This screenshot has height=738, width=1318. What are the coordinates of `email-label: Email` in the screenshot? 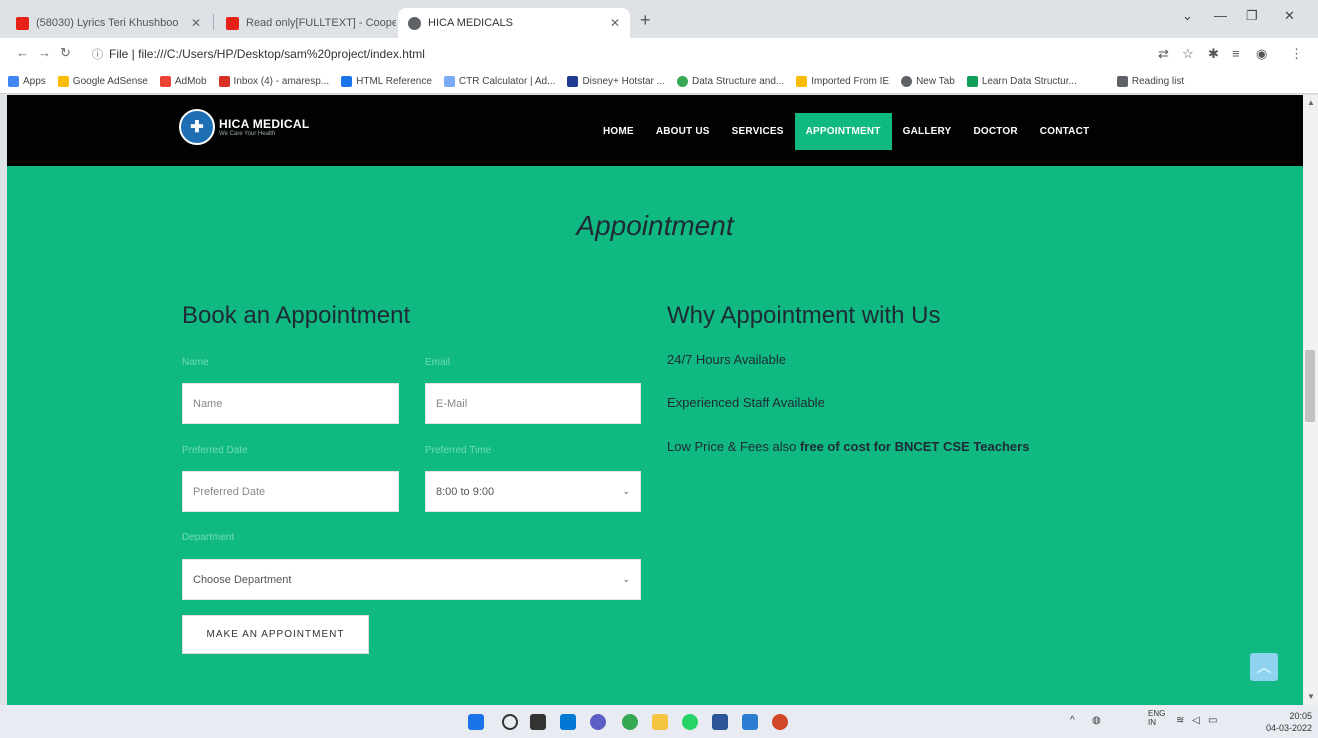 It's located at (438, 362).